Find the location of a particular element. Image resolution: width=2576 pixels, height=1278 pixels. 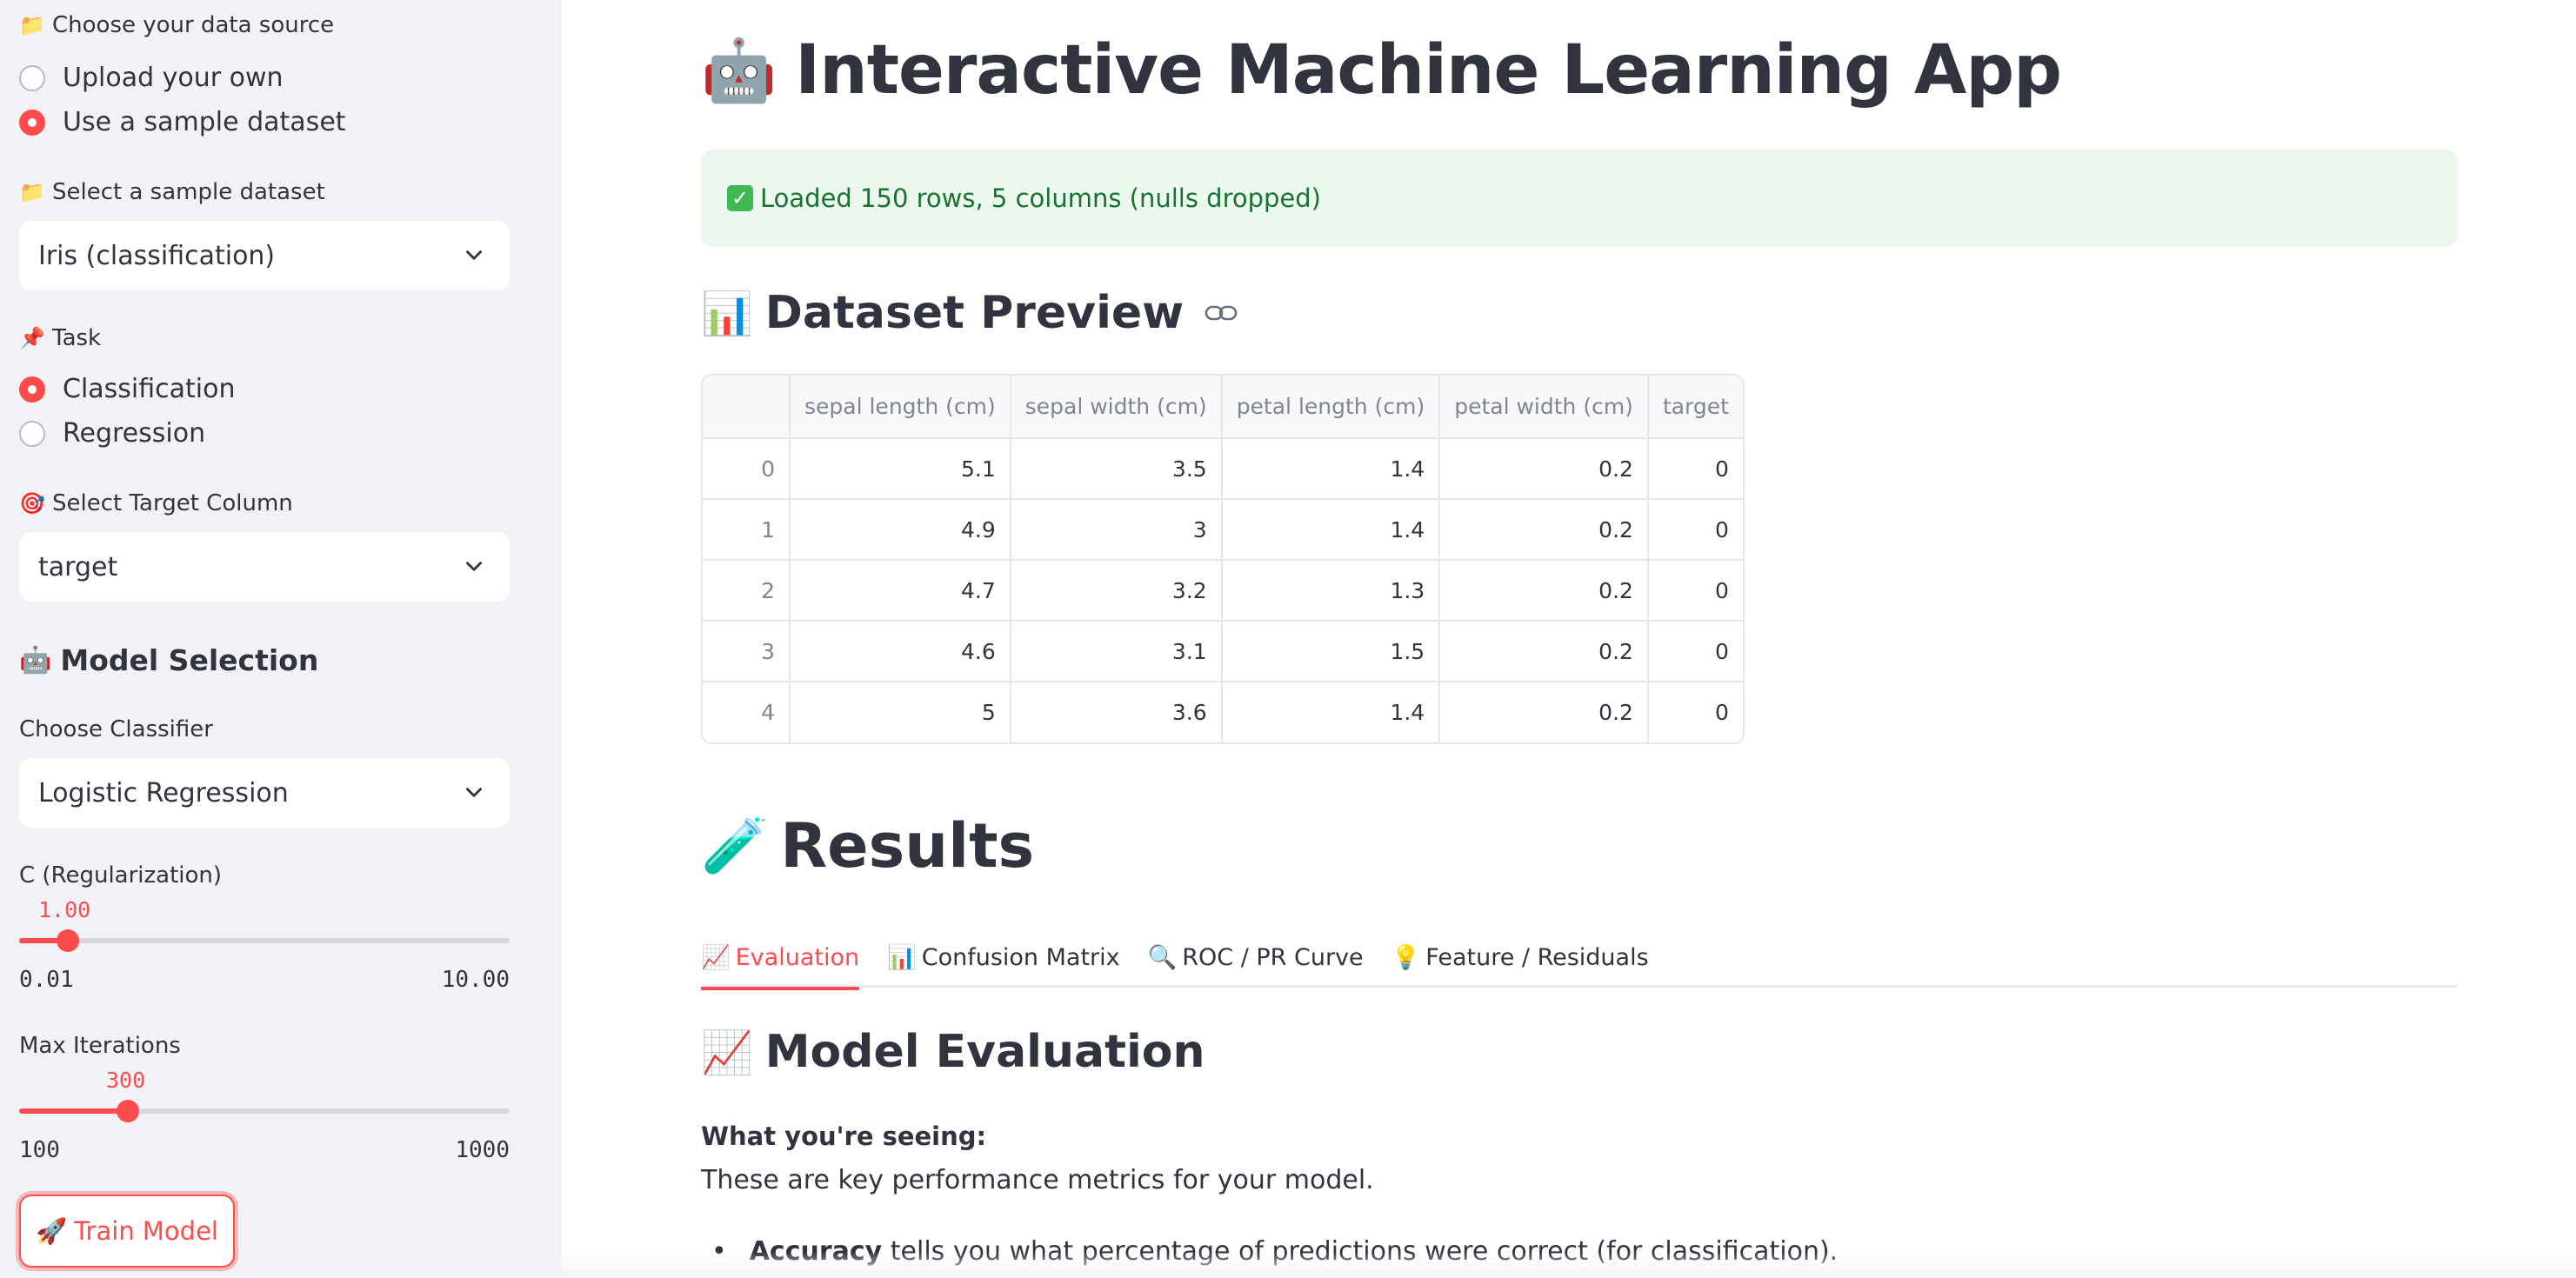

table-cell: 5 is located at coordinates (900, 712).